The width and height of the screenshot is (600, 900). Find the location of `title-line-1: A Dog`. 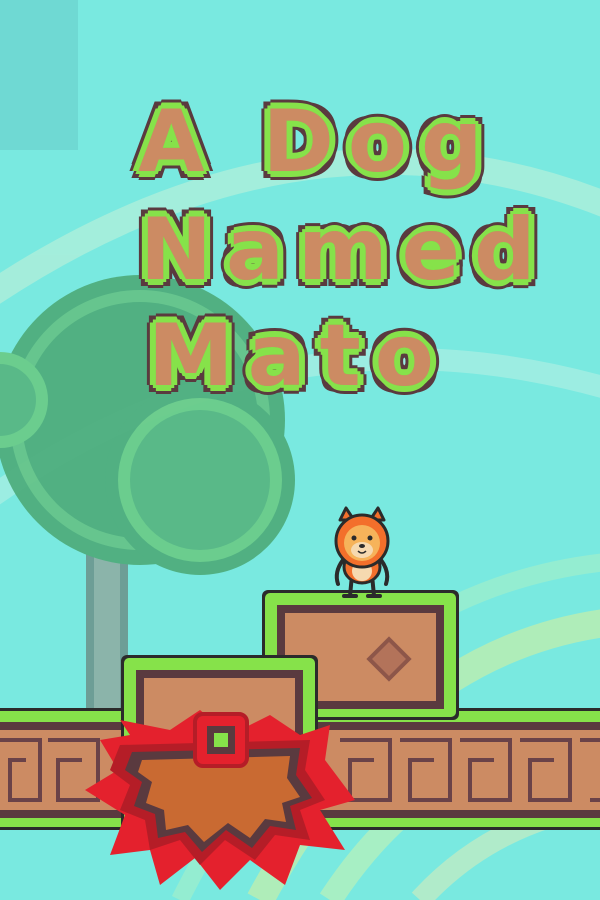

title-line-1: A Dog is located at coordinates (316, 142).